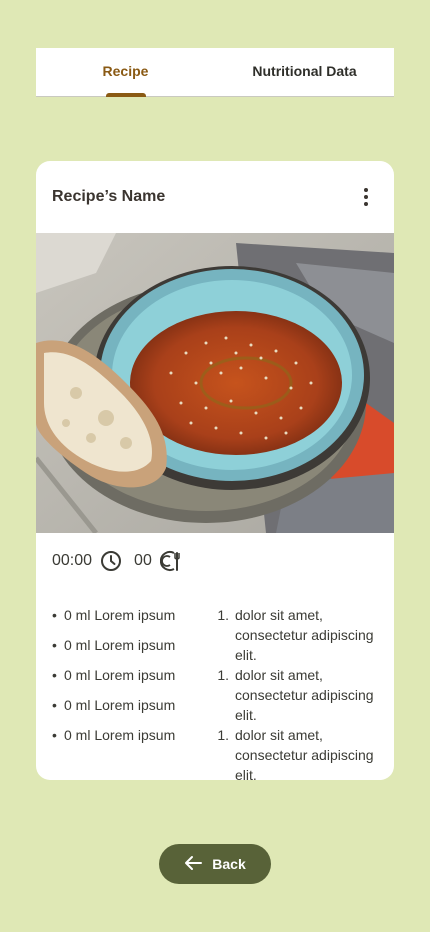 This screenshot has height=932, width=430. I want to click on tab-nutritional-data-label: Nutritional Data, so click(304, 71).